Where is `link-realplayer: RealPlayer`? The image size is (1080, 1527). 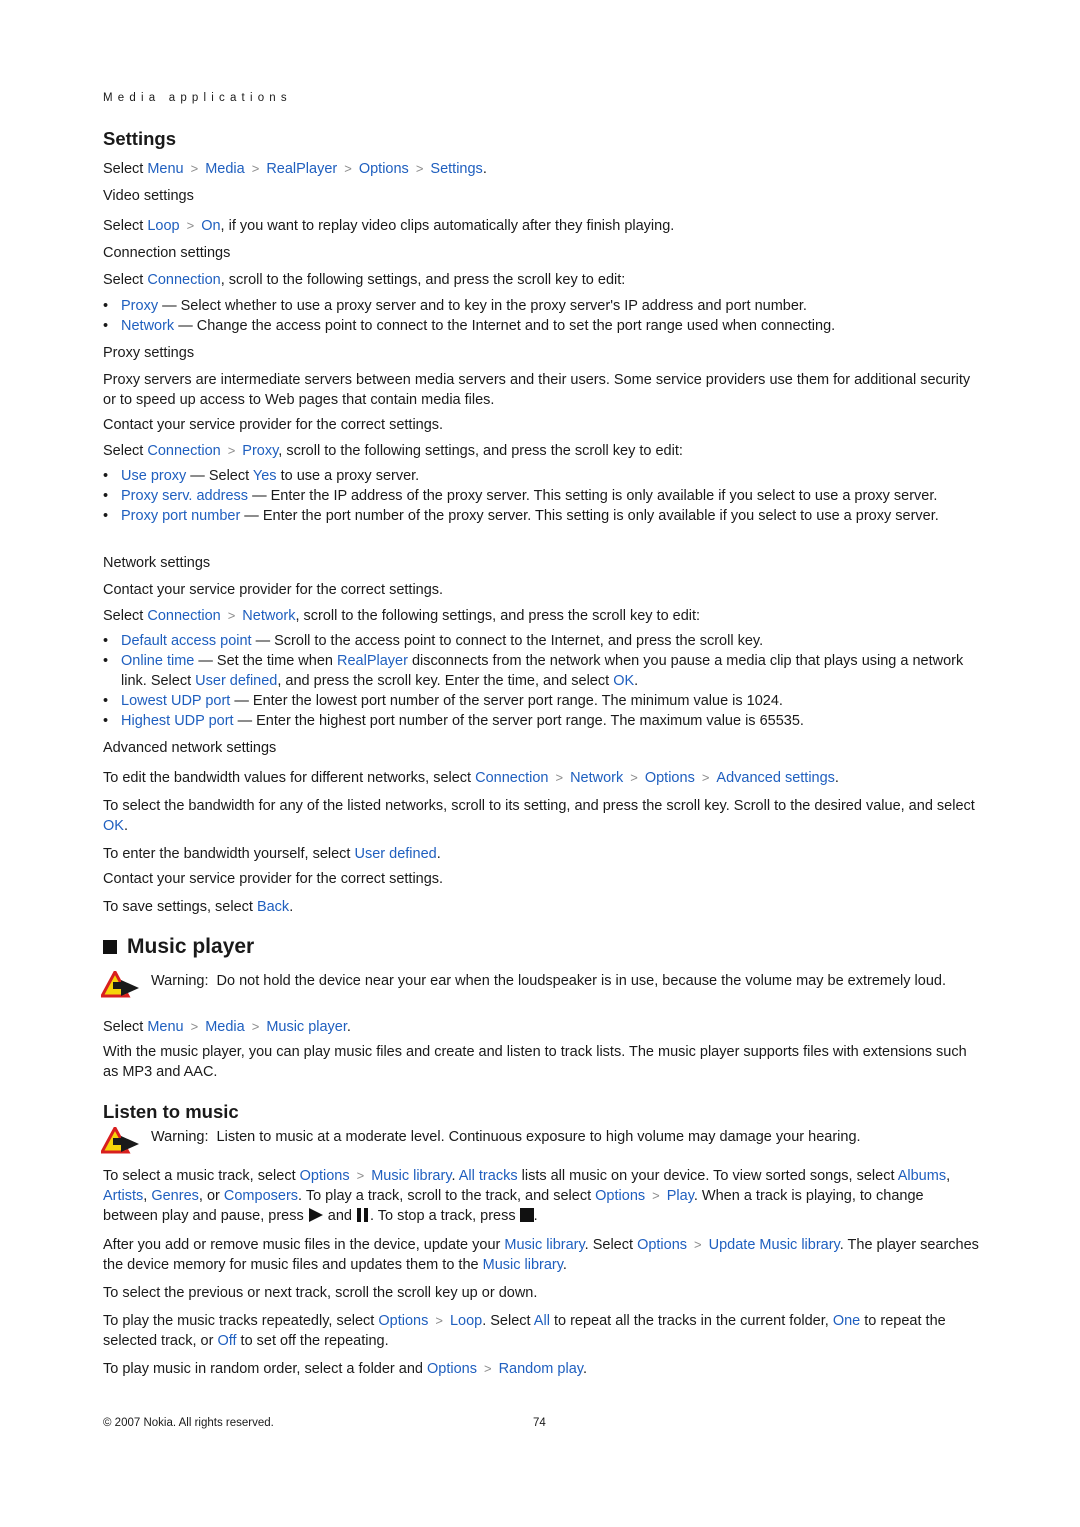 link-realplayer: RealPlayer is located at coordinates (301, 169).